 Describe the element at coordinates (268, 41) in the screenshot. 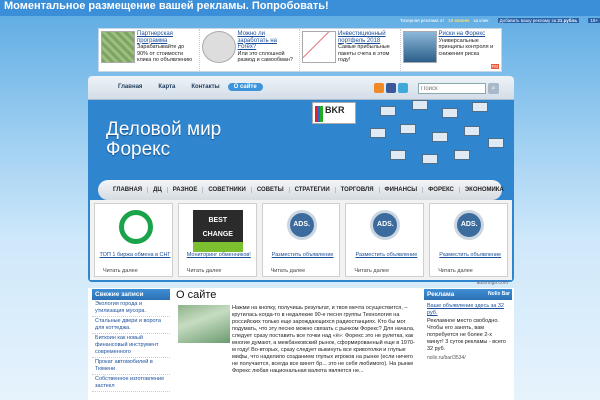

I see `teaser-title: Можно ли заработать на Forex?` at that location.